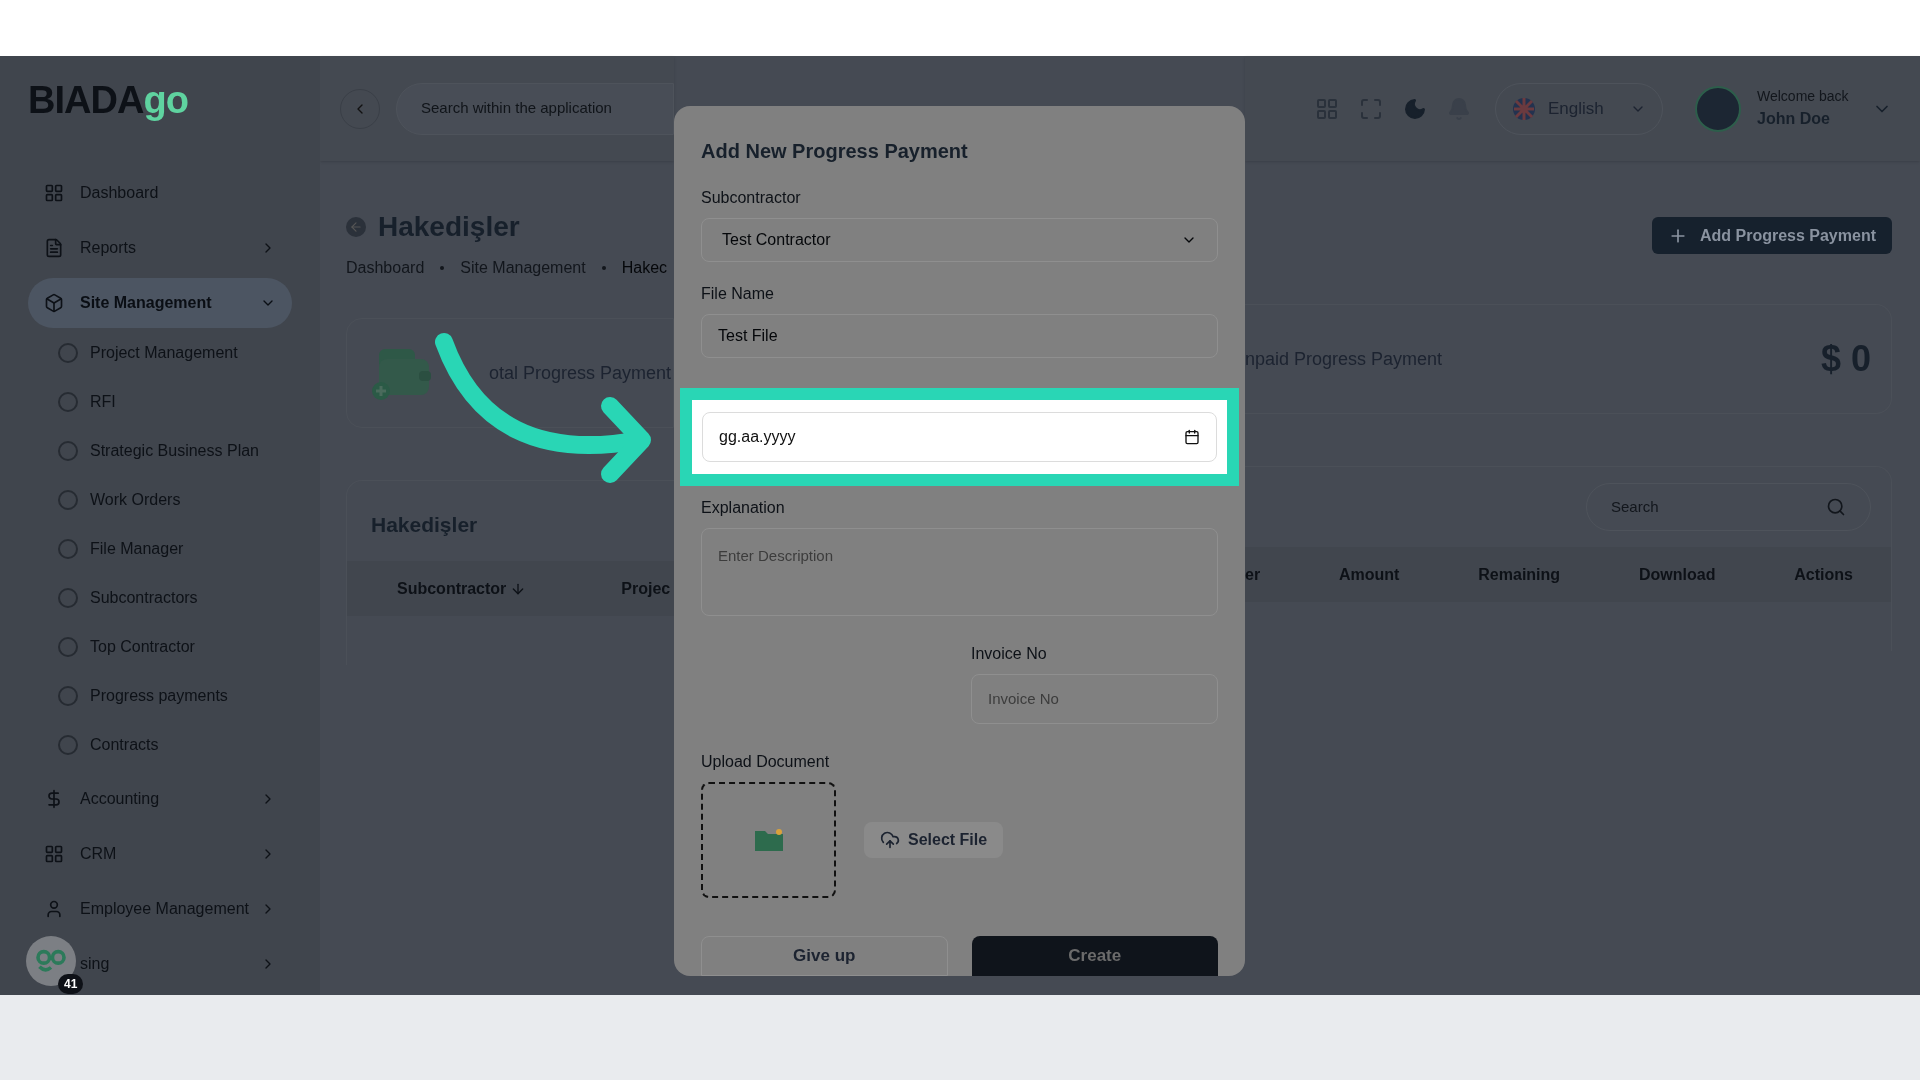 The height and width of the screenshot is (1080, 1920). Describe the element at coordinates (738, 293) in the screenshot. I see `field-label: File Name` at that location.